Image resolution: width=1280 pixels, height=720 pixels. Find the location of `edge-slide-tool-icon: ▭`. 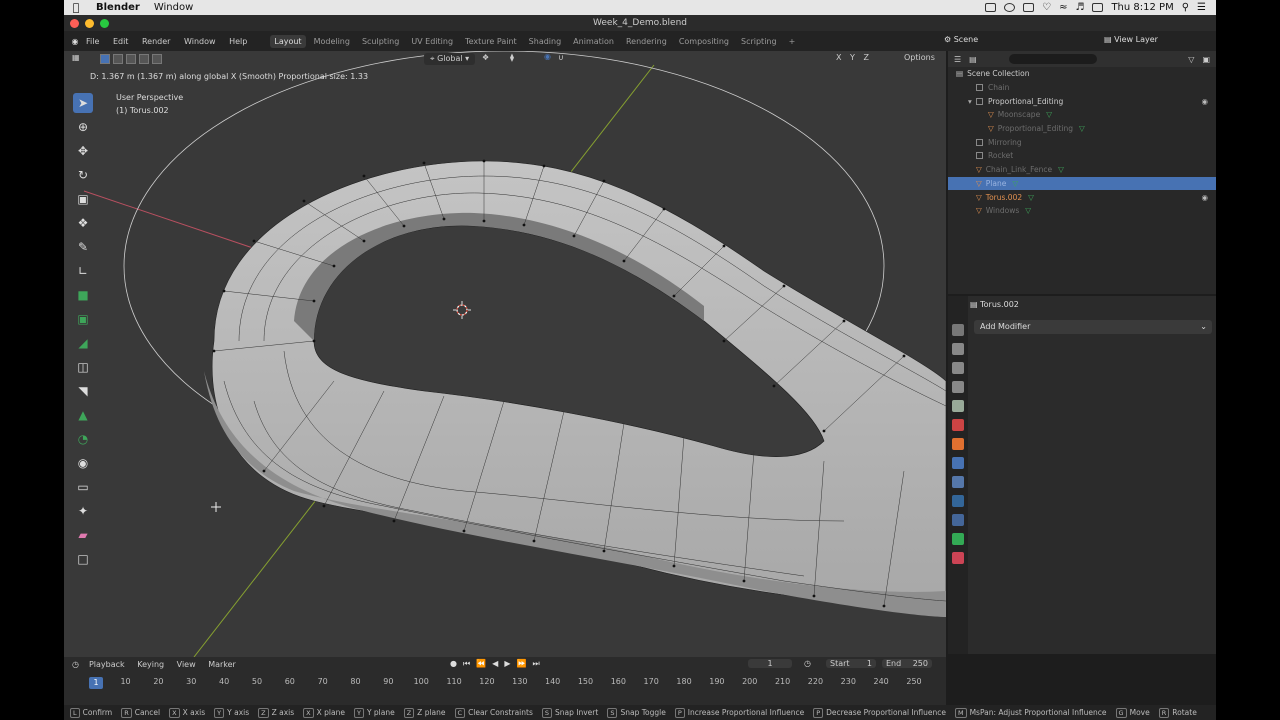

edge-slide-tool-icon: ▭ is located at coordinates (83, 487).